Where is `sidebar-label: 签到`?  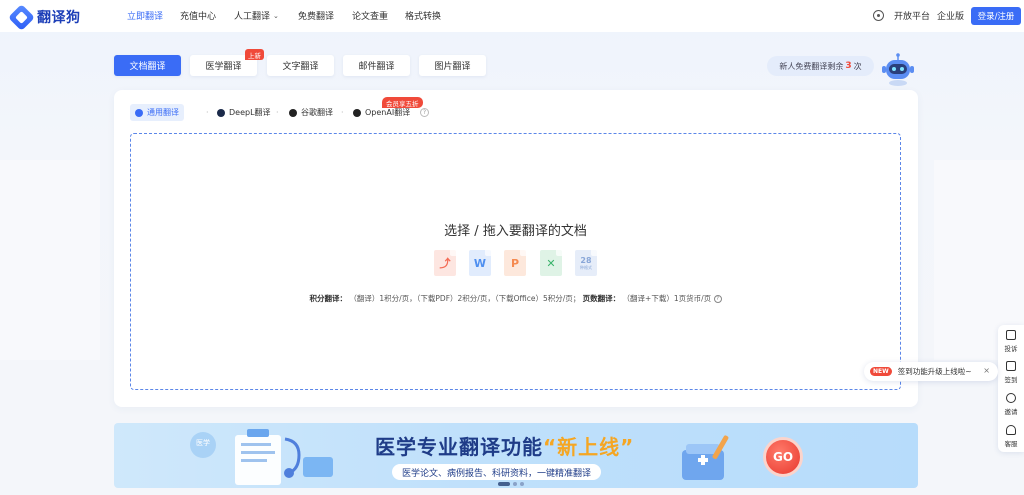 sidebar-label: 签到 is located at coordinates (1011, 380).